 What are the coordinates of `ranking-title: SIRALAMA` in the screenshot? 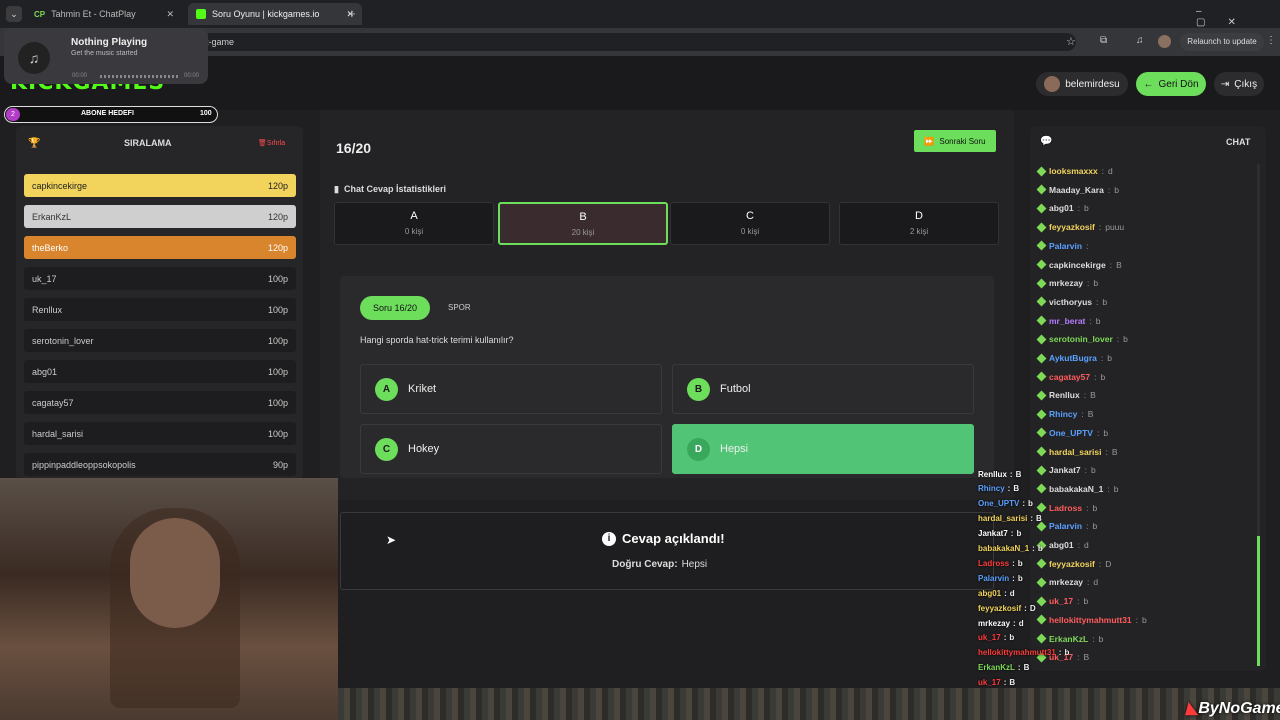 It's located at (148, 143).